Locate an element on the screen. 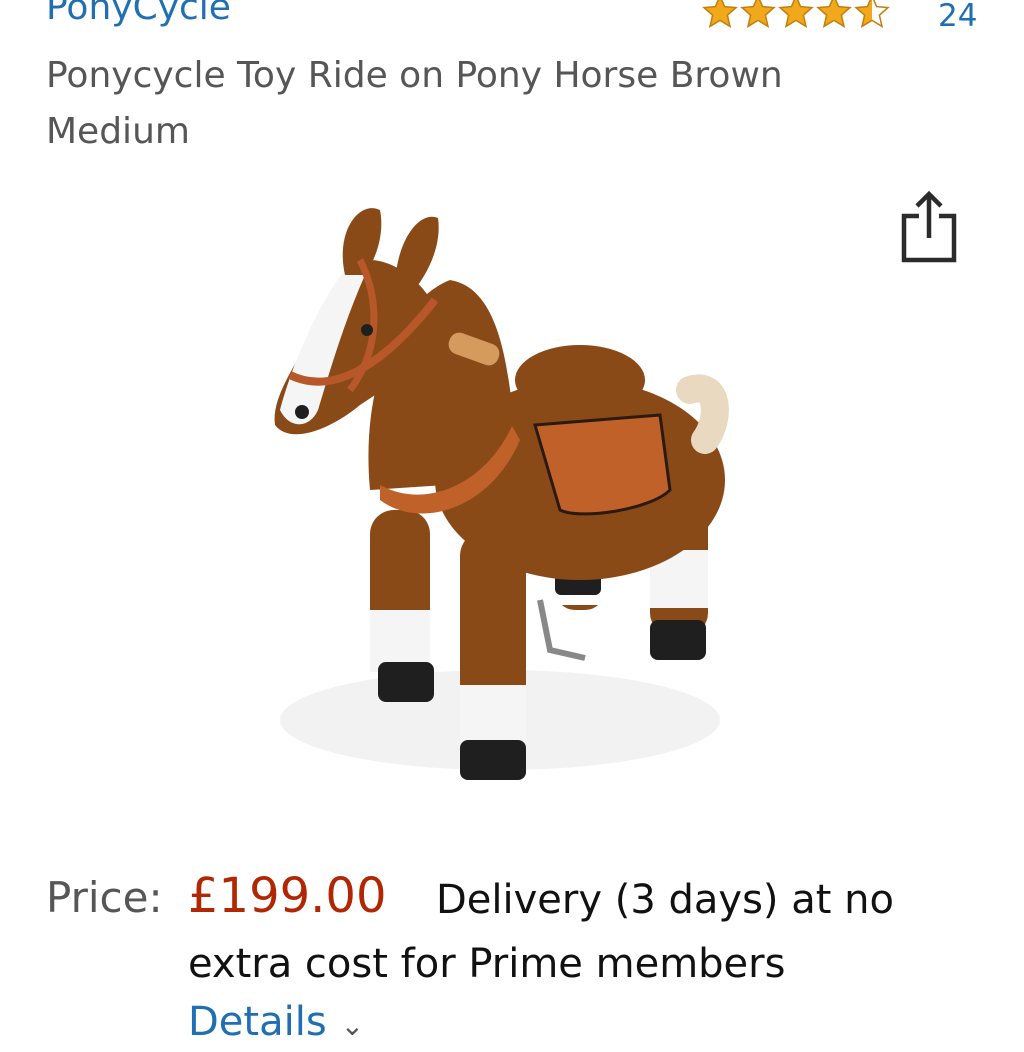 This screenshot has width=1024, height=1052. details-link: Details ⌄ is located at coordinates (276, 1024).